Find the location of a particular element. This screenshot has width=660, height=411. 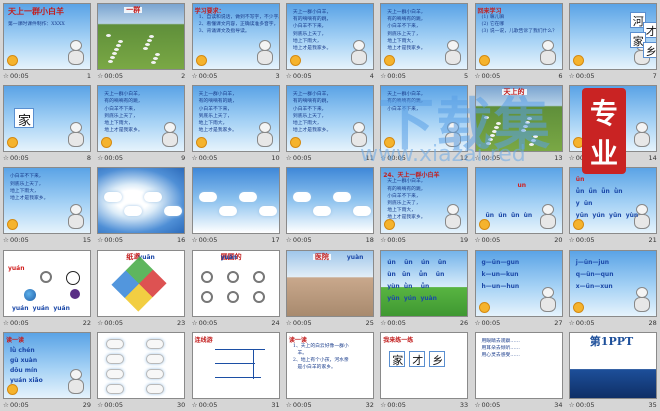

slide-thumbnail-cell: un ūn ún ǔn ùn ☆ 00:05 20 is located at coordinates (519, 205).